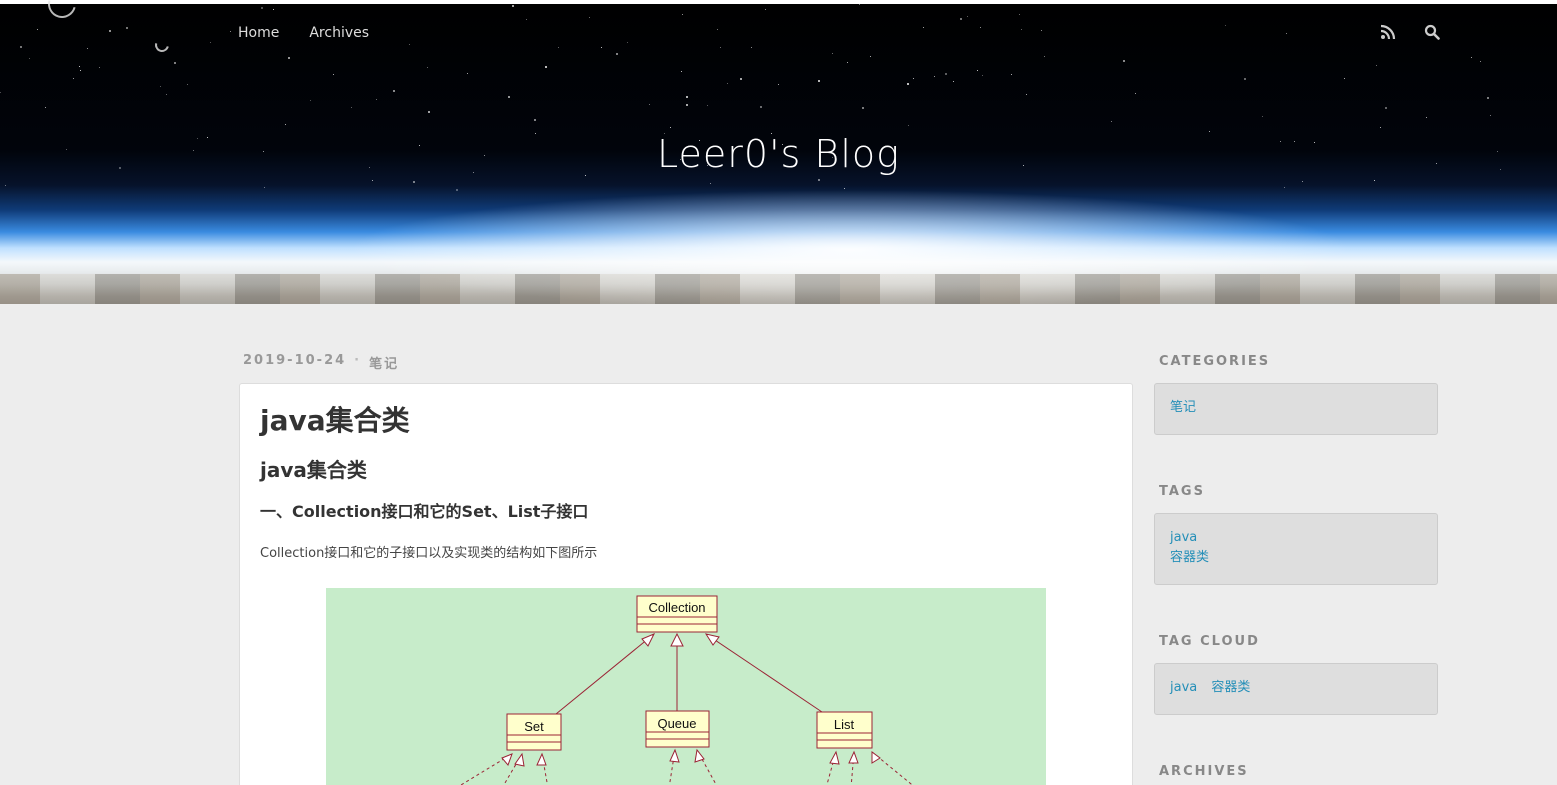  Describe the element at coordinates (1432, 32) in the screenshot. I see `search-icon` at that location.